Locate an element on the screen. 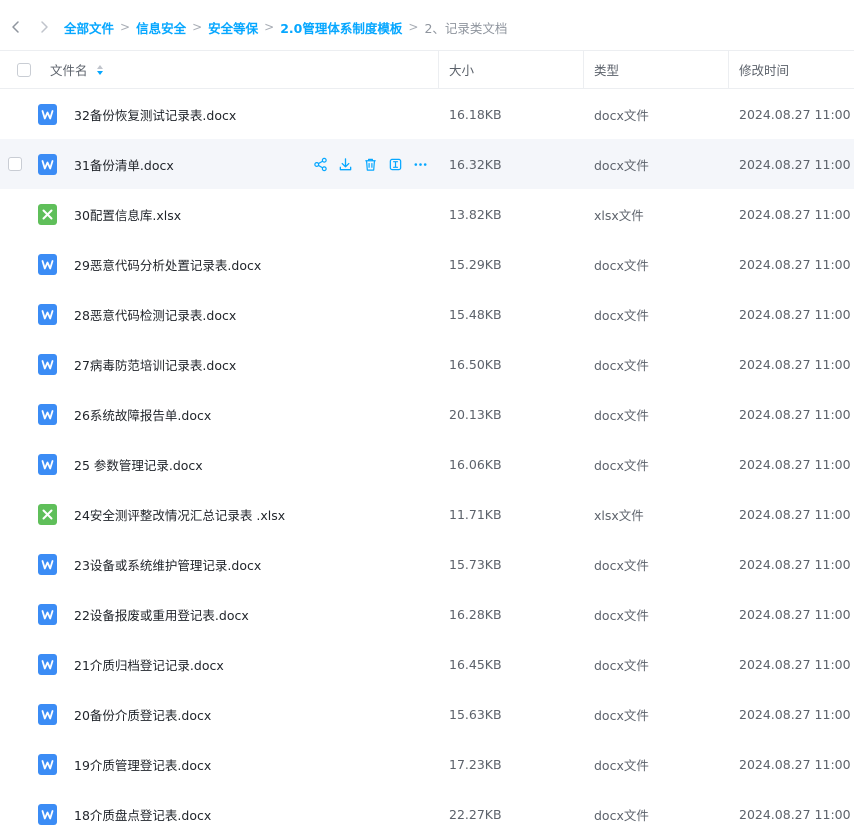  column-header-name: 文件名 is located at coordinates (77, 69).